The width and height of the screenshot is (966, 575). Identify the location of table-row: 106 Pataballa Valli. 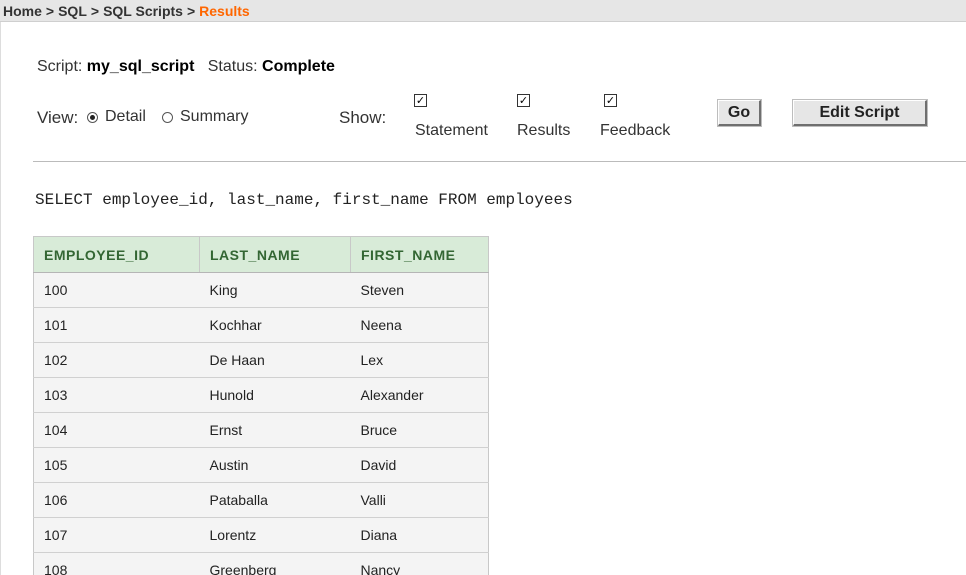
(261, 500).